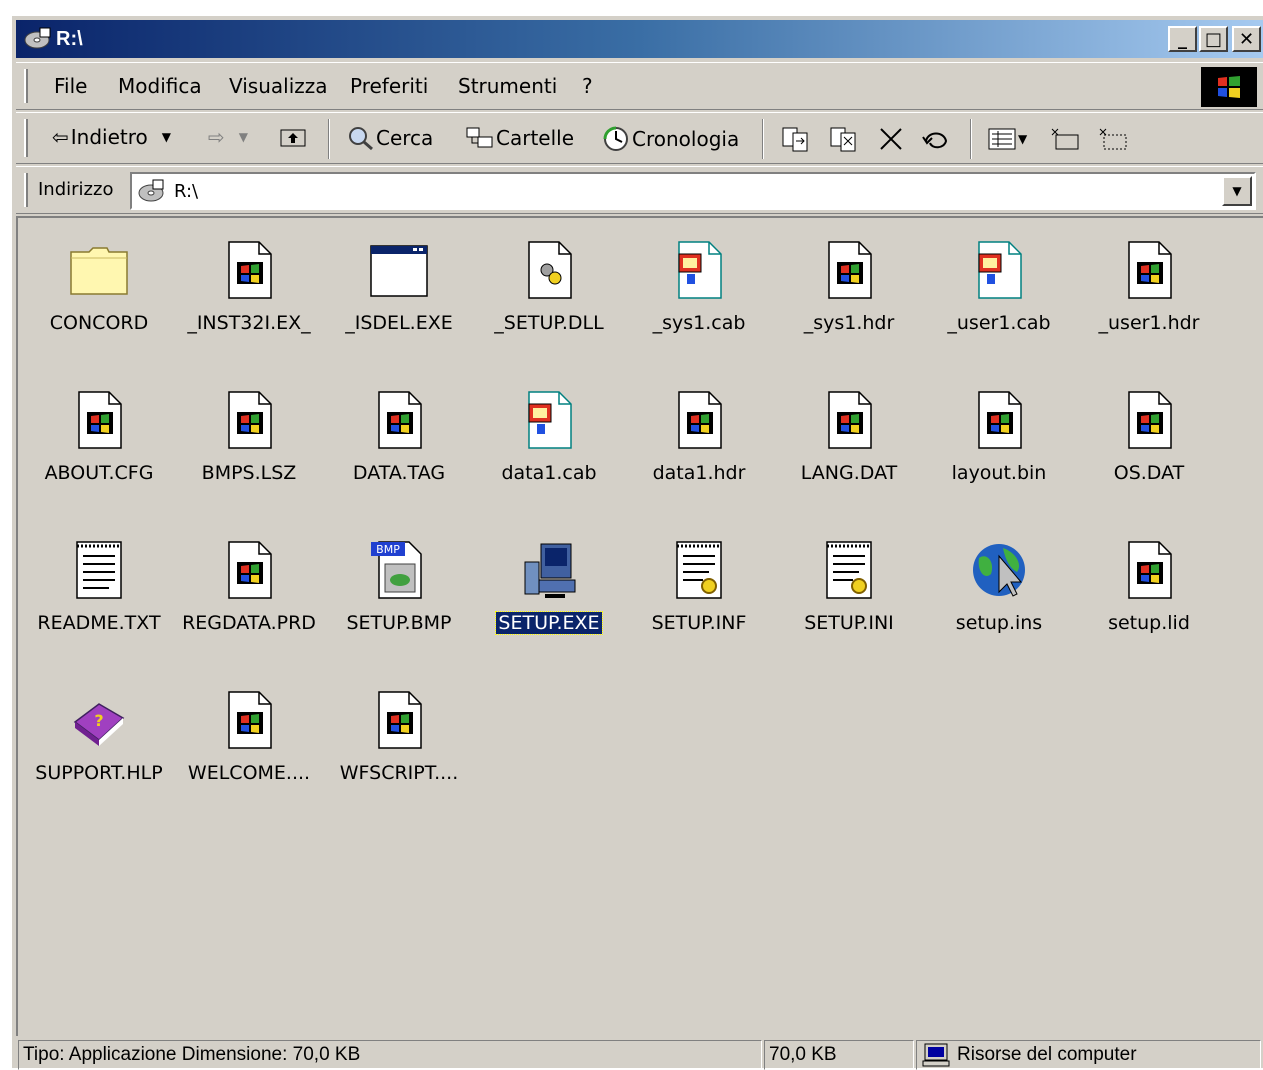  I want to click on menu-preferiti: Preferiti, so click(389, 86).